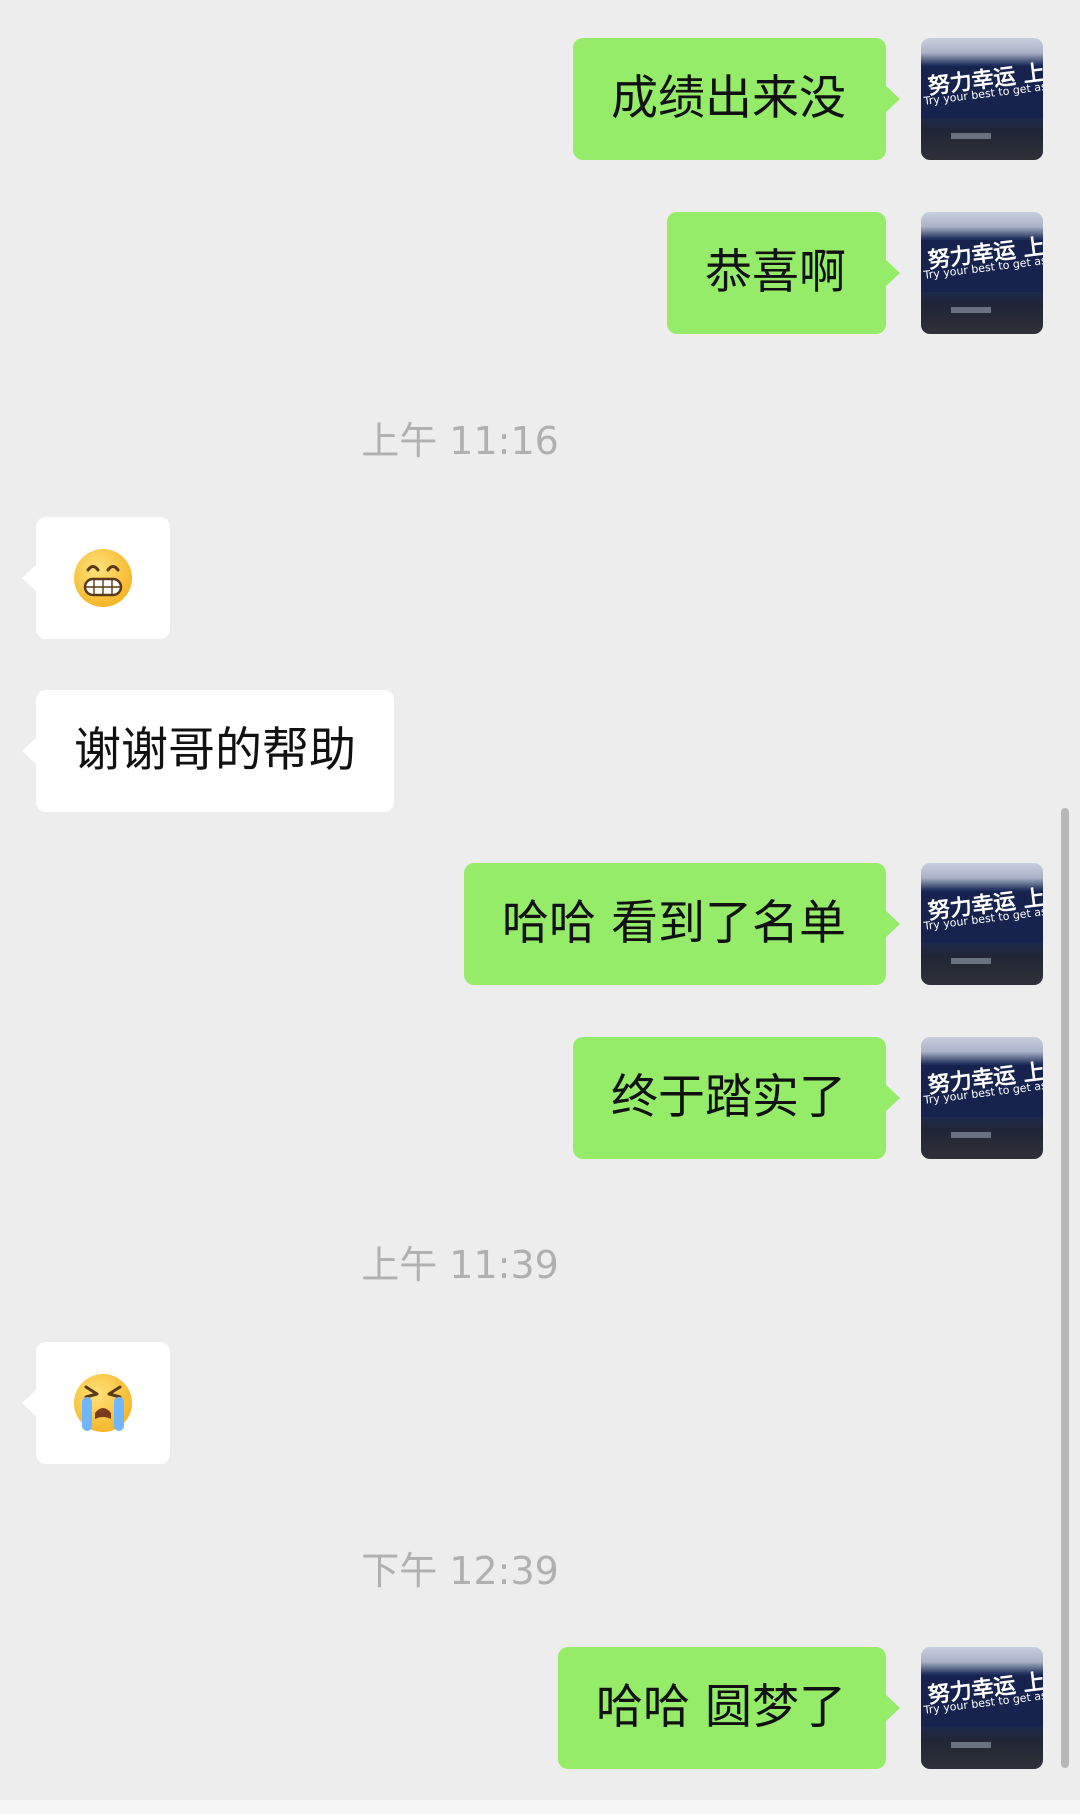  I want to click on timestamp: 上午 11:16, so click(460, 441).